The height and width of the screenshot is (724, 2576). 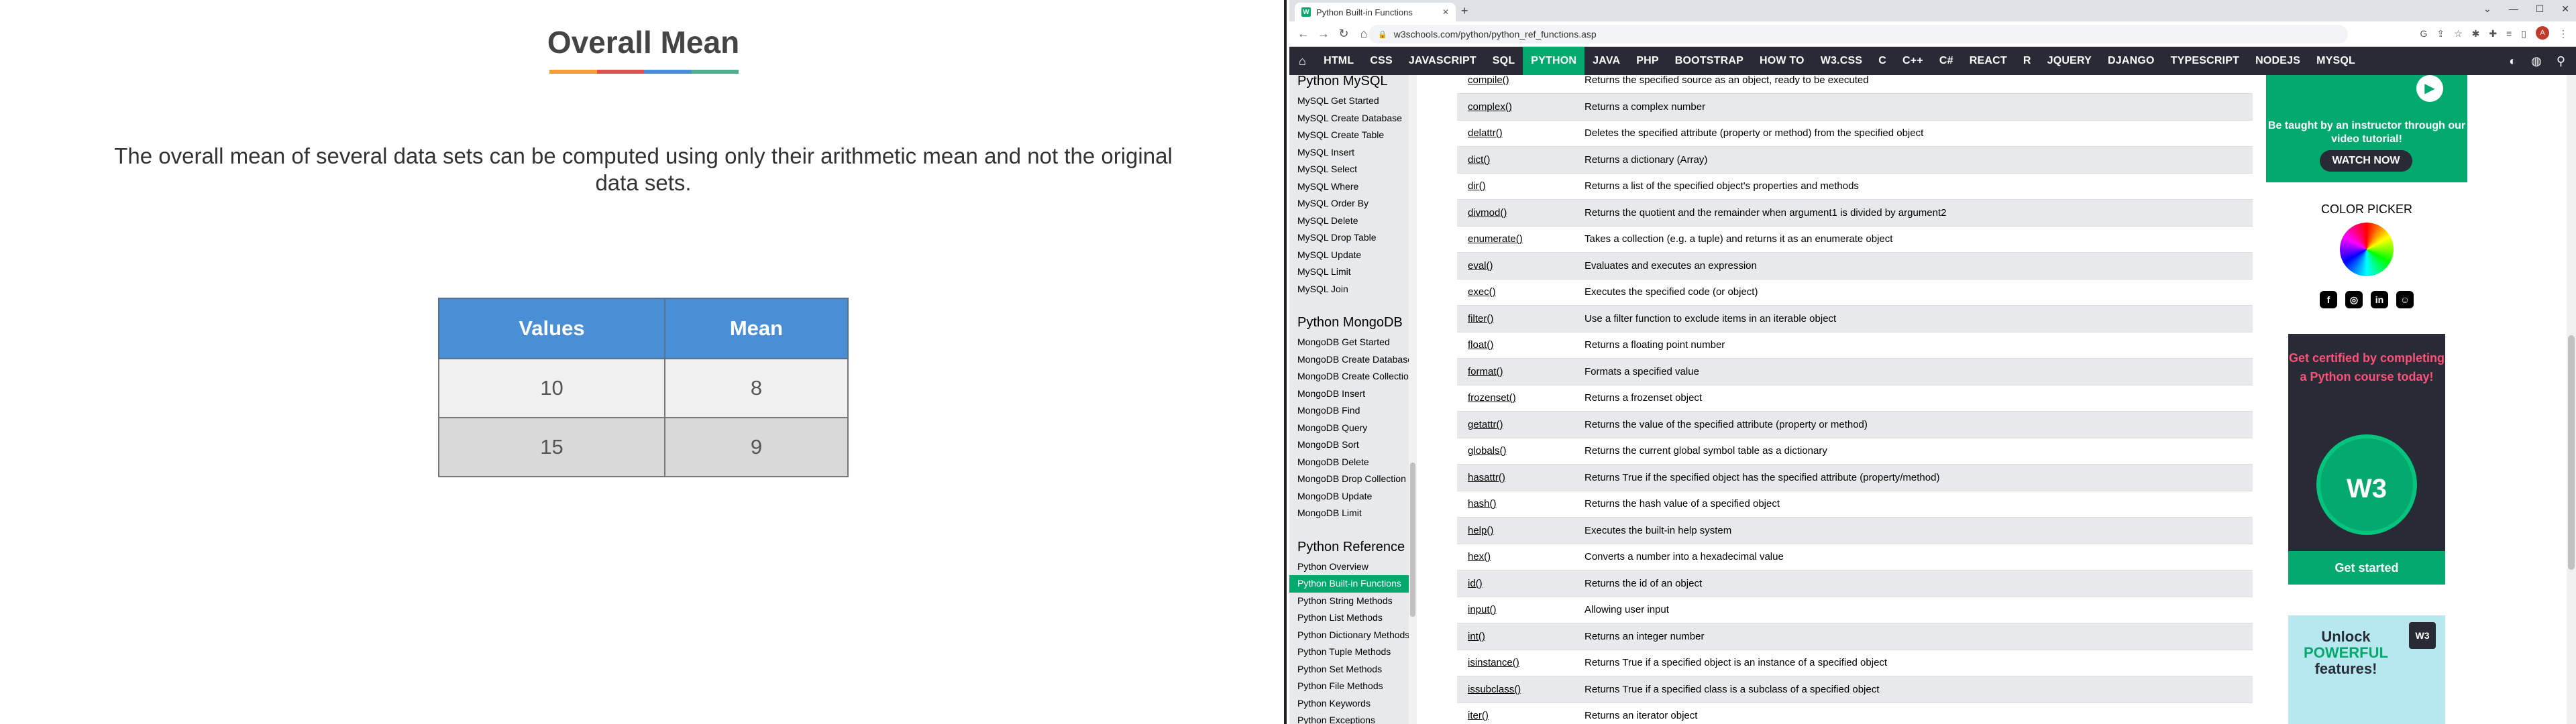 What do you see at coordinates (1349, 135) in the screenshot?
I see `sidebar-item-mysql-create-table: MySQL Create Table` at bounding box center [1349, 135].